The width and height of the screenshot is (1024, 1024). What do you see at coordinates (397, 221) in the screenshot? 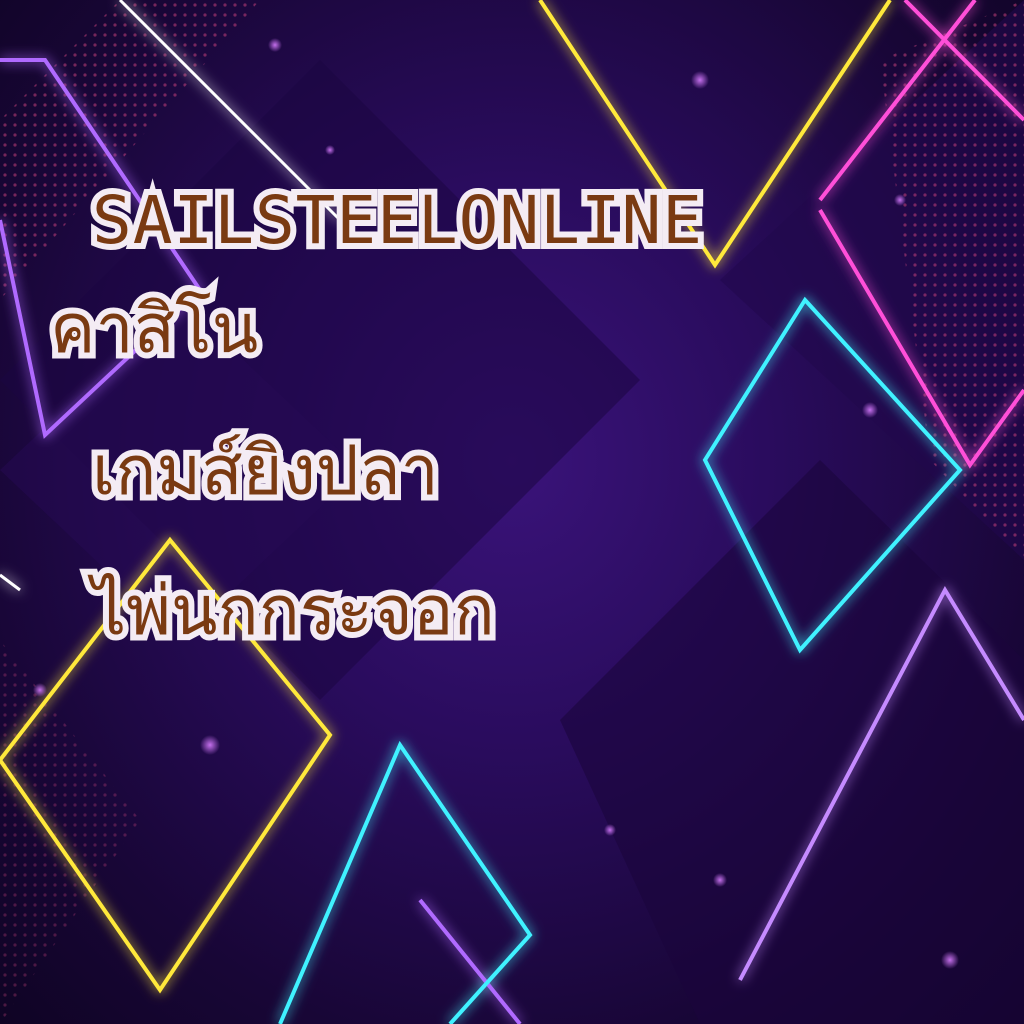
I see `brand-title: SAILSTEELONLINE` at bounding box center [397, 221].